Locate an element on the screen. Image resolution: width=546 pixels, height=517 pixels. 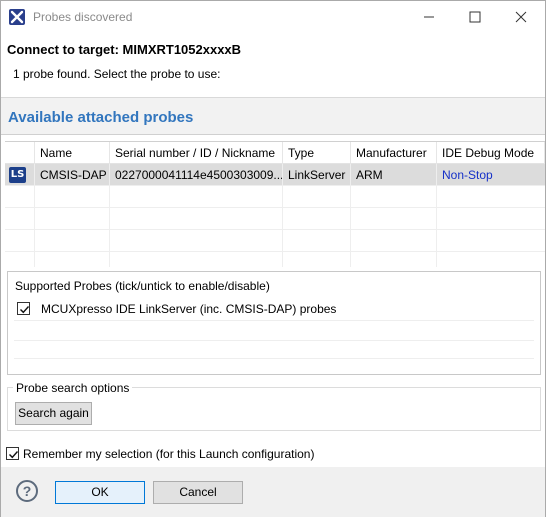
maximize-button is located at coordinates (475, 17).